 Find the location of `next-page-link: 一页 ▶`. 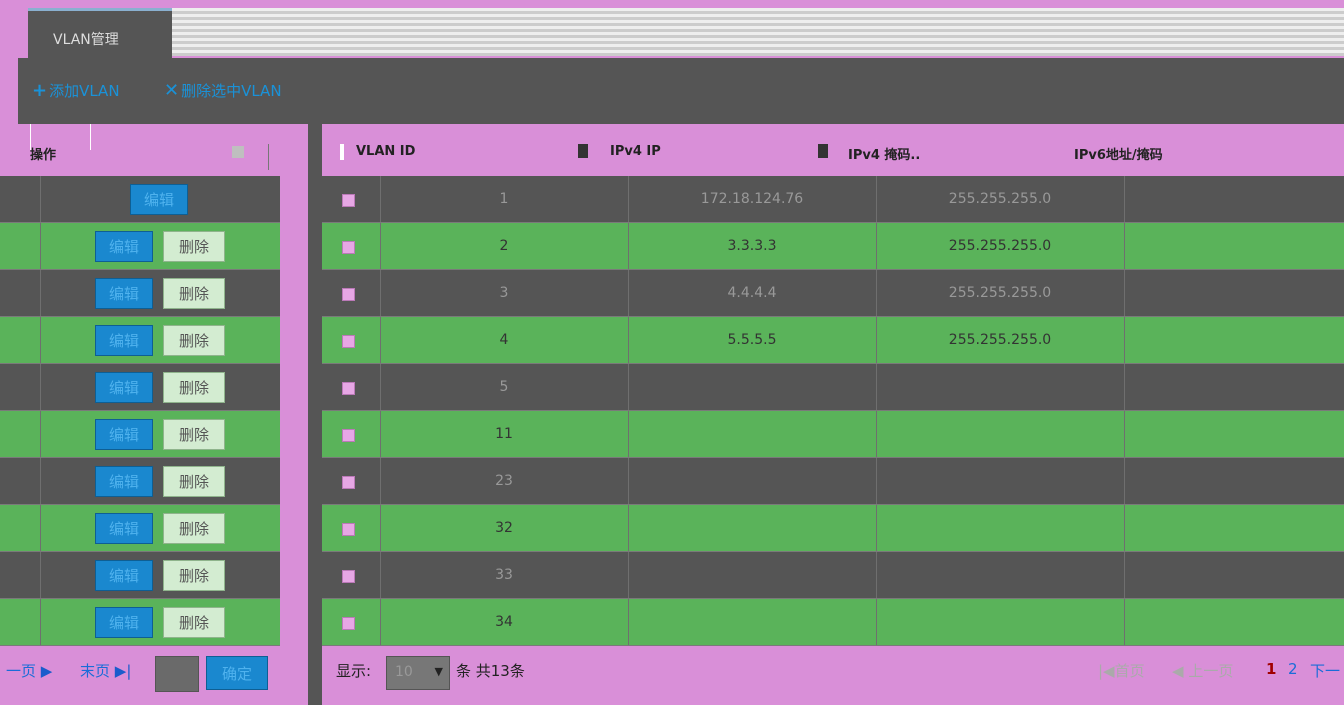

next-page-link: 一页 ▶ is located at coordinates (29, 670).